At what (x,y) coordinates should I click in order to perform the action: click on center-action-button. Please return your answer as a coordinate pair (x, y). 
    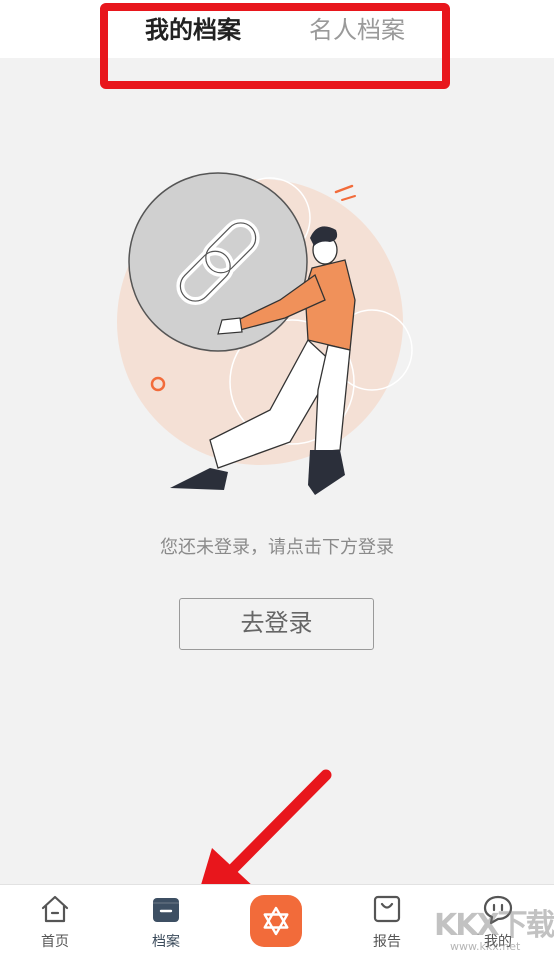
    Looking at the image, I should click on (276, 921).